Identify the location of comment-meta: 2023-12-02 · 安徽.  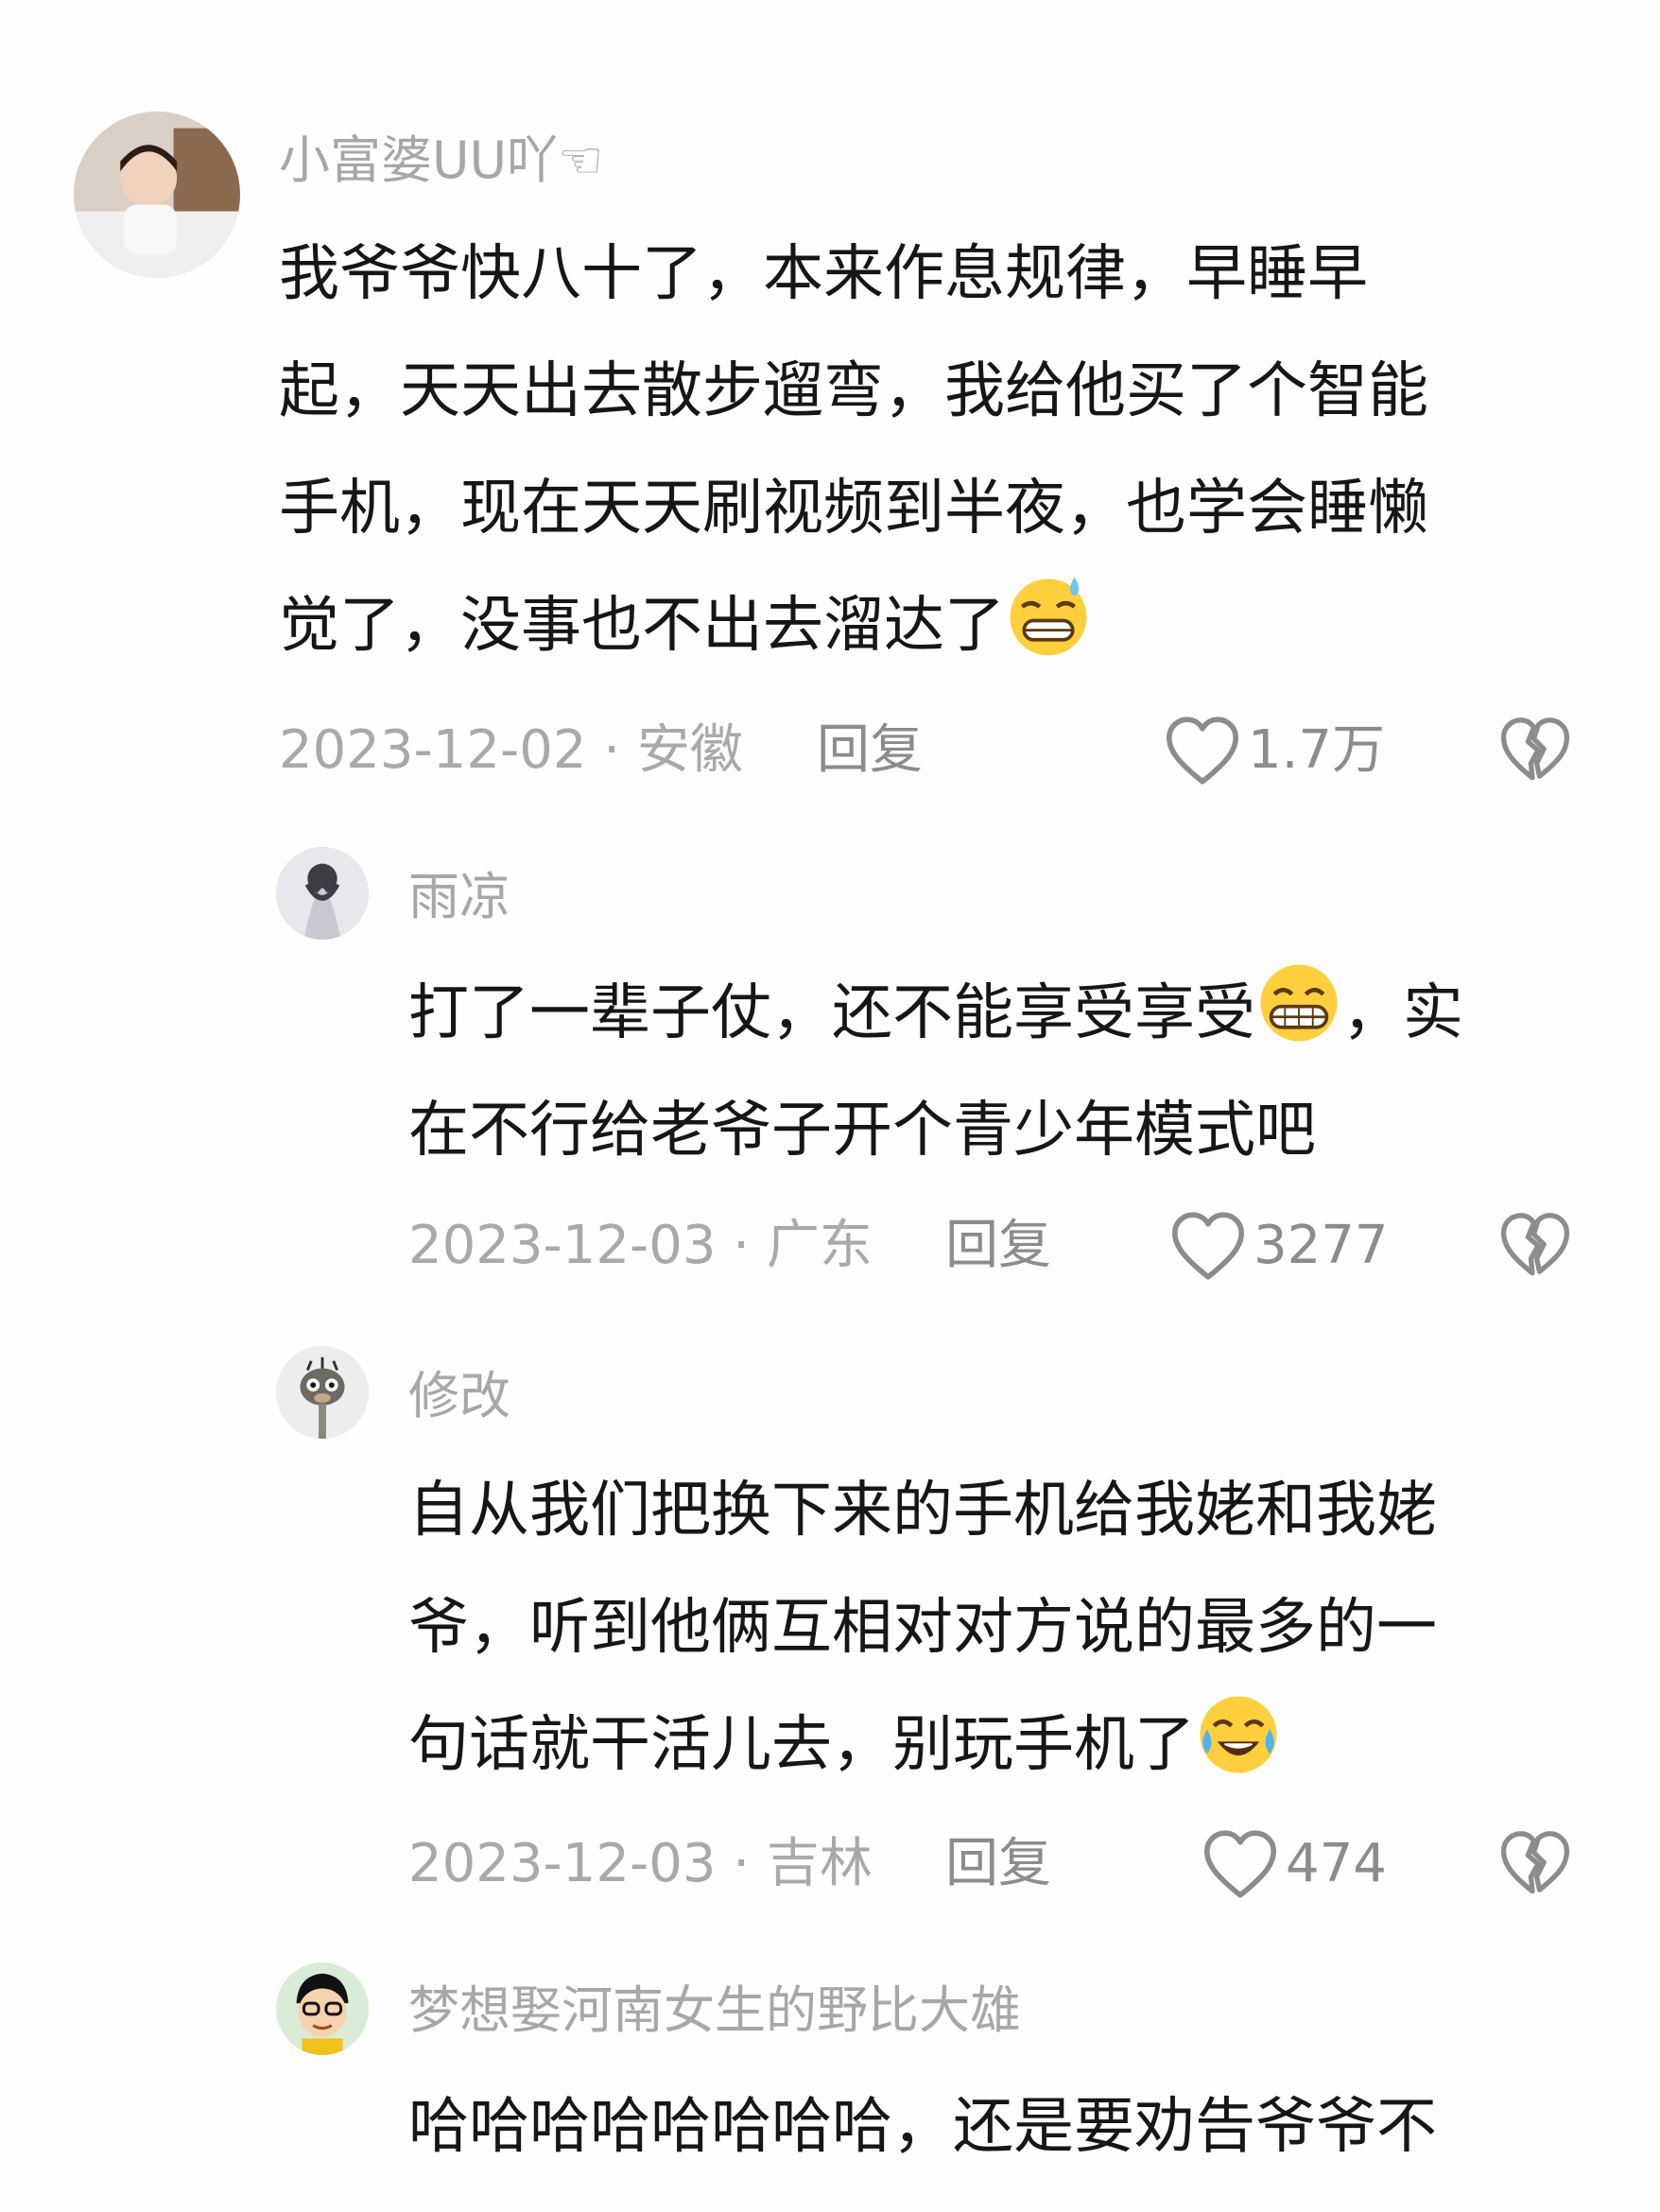
(511, 750).